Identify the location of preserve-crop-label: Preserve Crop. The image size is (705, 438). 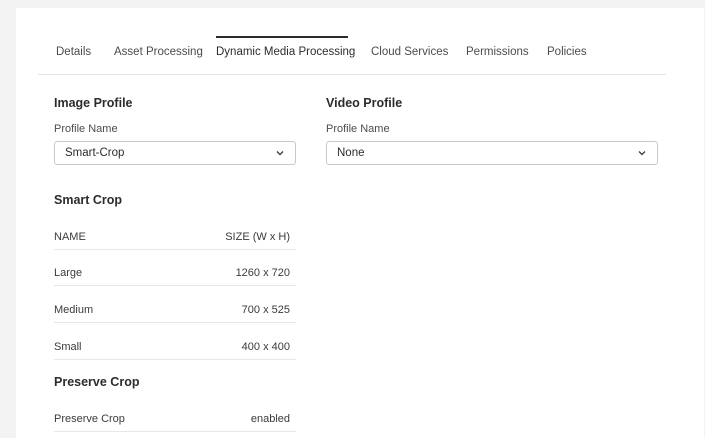
(89, 419).